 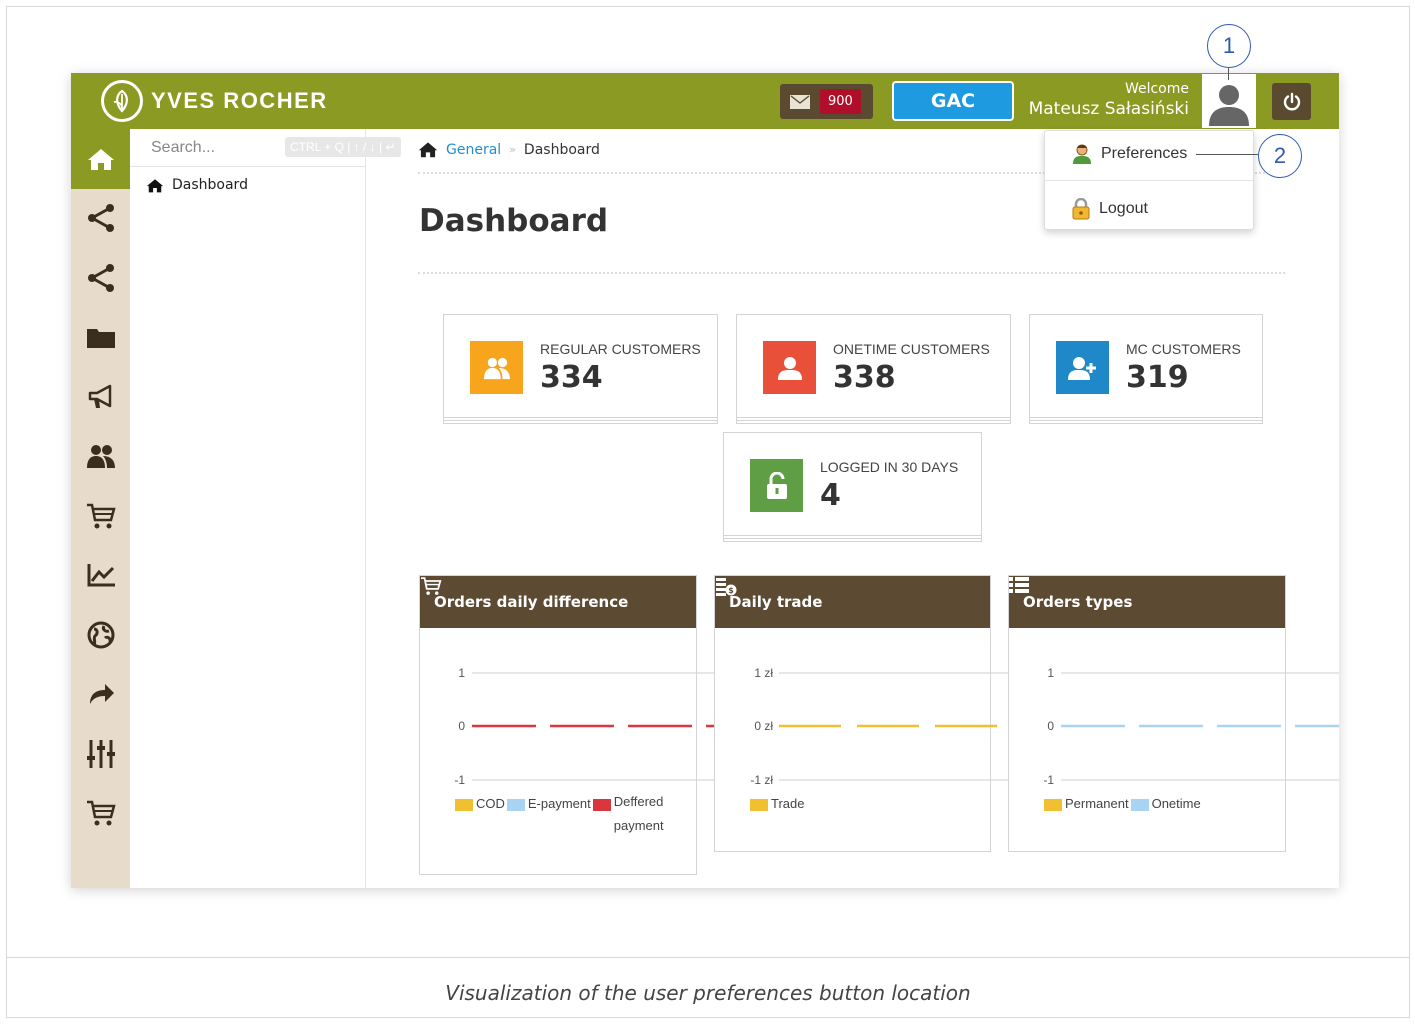 What do you see at coordinates (776, 602) in the screenshot?
I see `chart-title: Daily trade` at bounding box center [776, 602].